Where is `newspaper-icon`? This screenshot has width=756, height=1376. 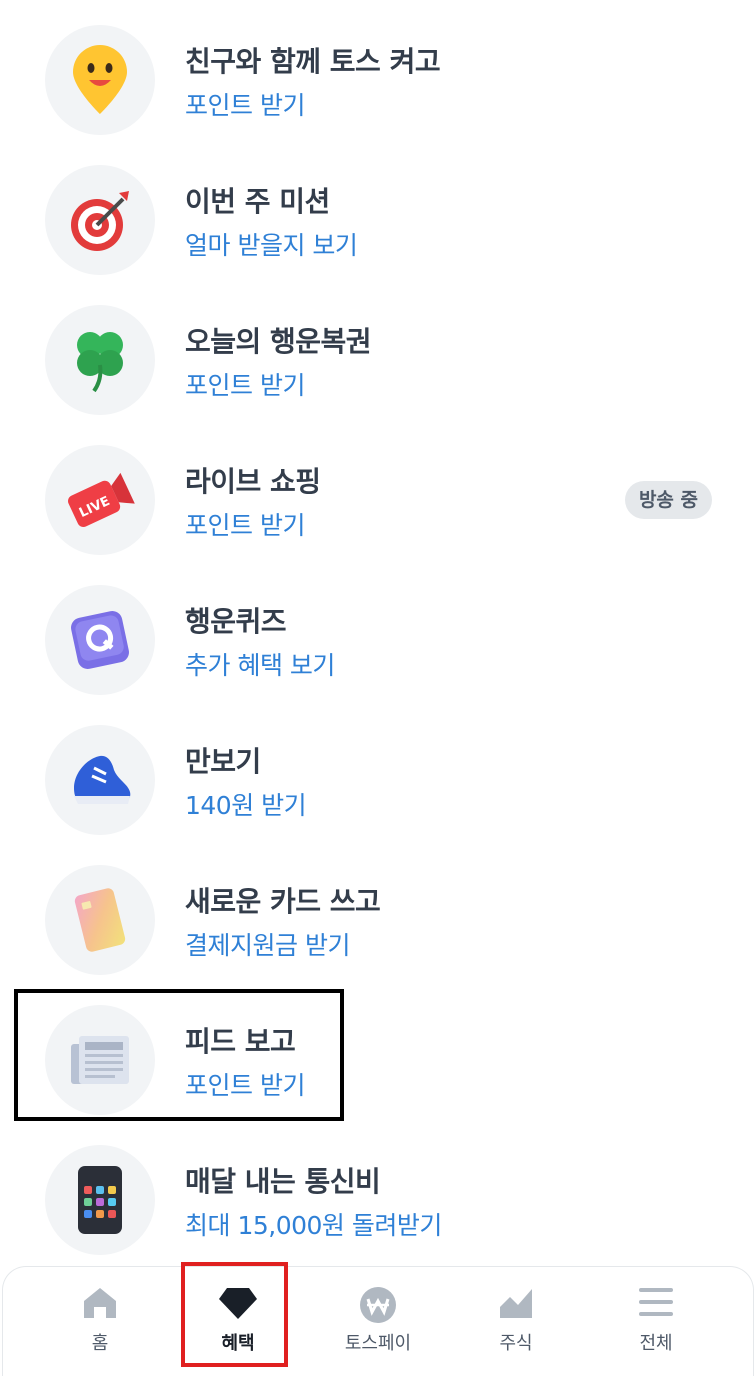
newspaper-icon is located at coordinates (100, 1060).